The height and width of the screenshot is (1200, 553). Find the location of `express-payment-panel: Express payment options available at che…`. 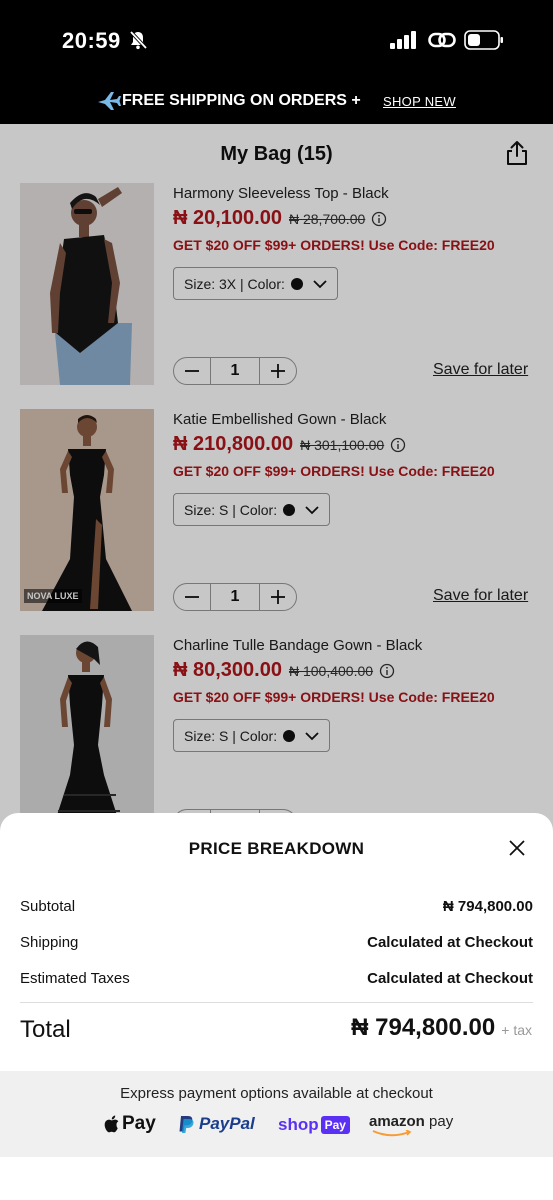

express-payment-panel: Express payment options available at che… is located at coordinates (276, 1114).